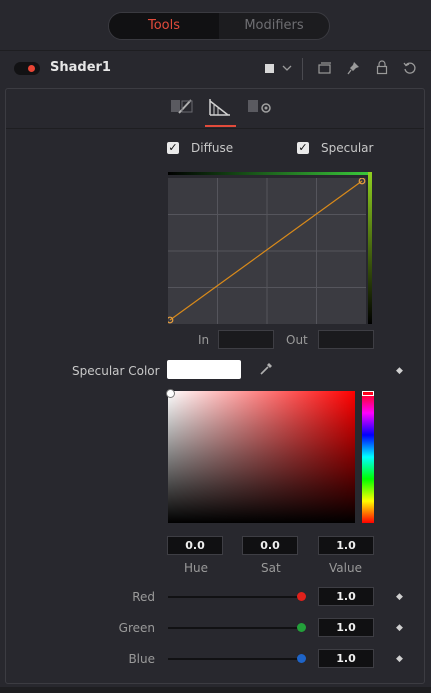 This screenshot has height=693, width=431. What do you see at coordinates (346, 545) in the screenshot?
I see `value-field: 1.0` at bounding box center [346, 545].